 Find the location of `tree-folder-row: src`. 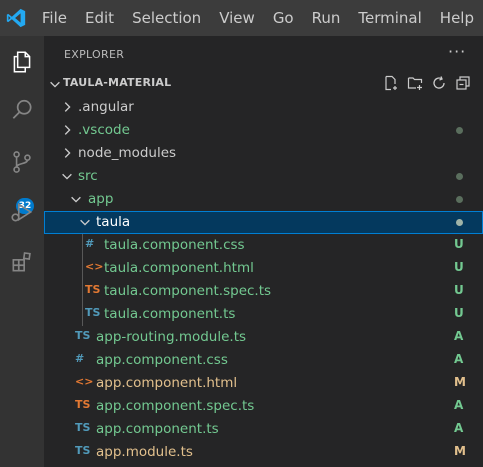

tree-folder-row: src is located at coordinates (263, 176).